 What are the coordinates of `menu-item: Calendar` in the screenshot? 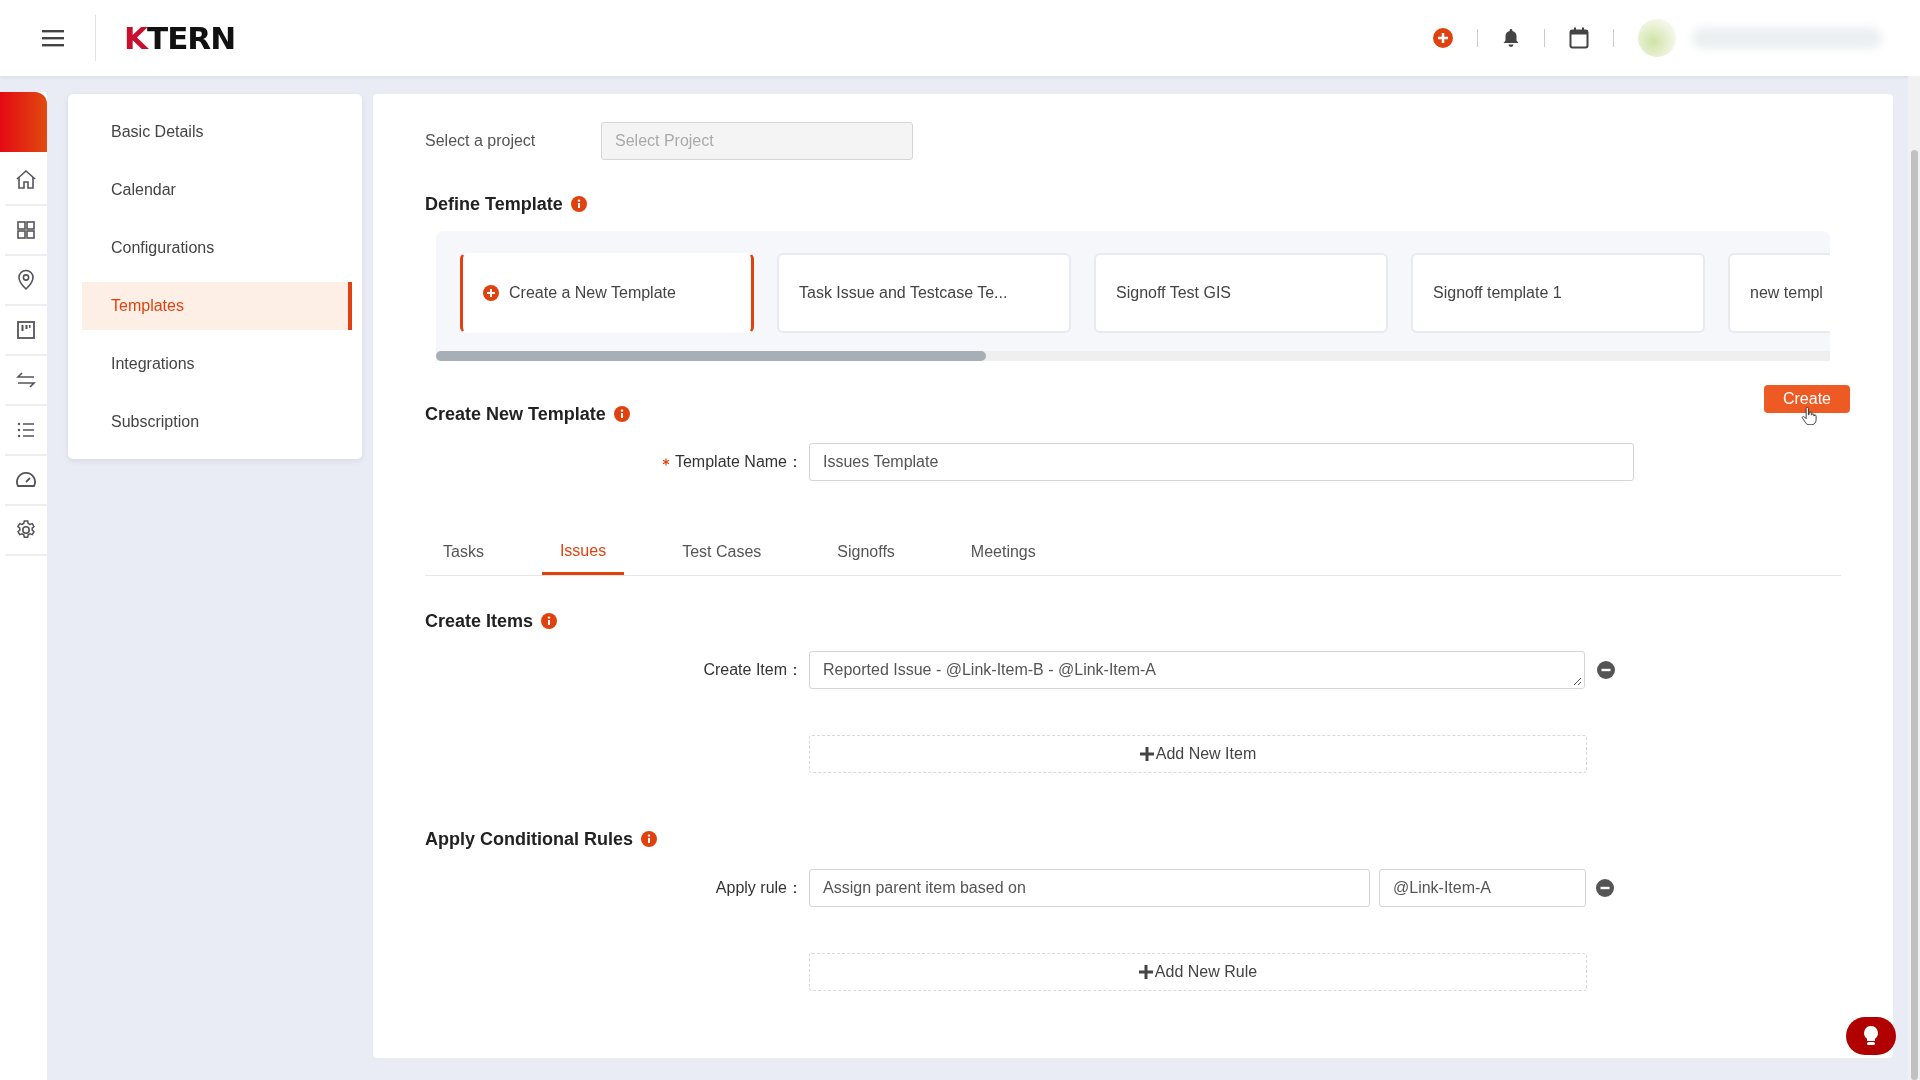 It's located at (217, 190).